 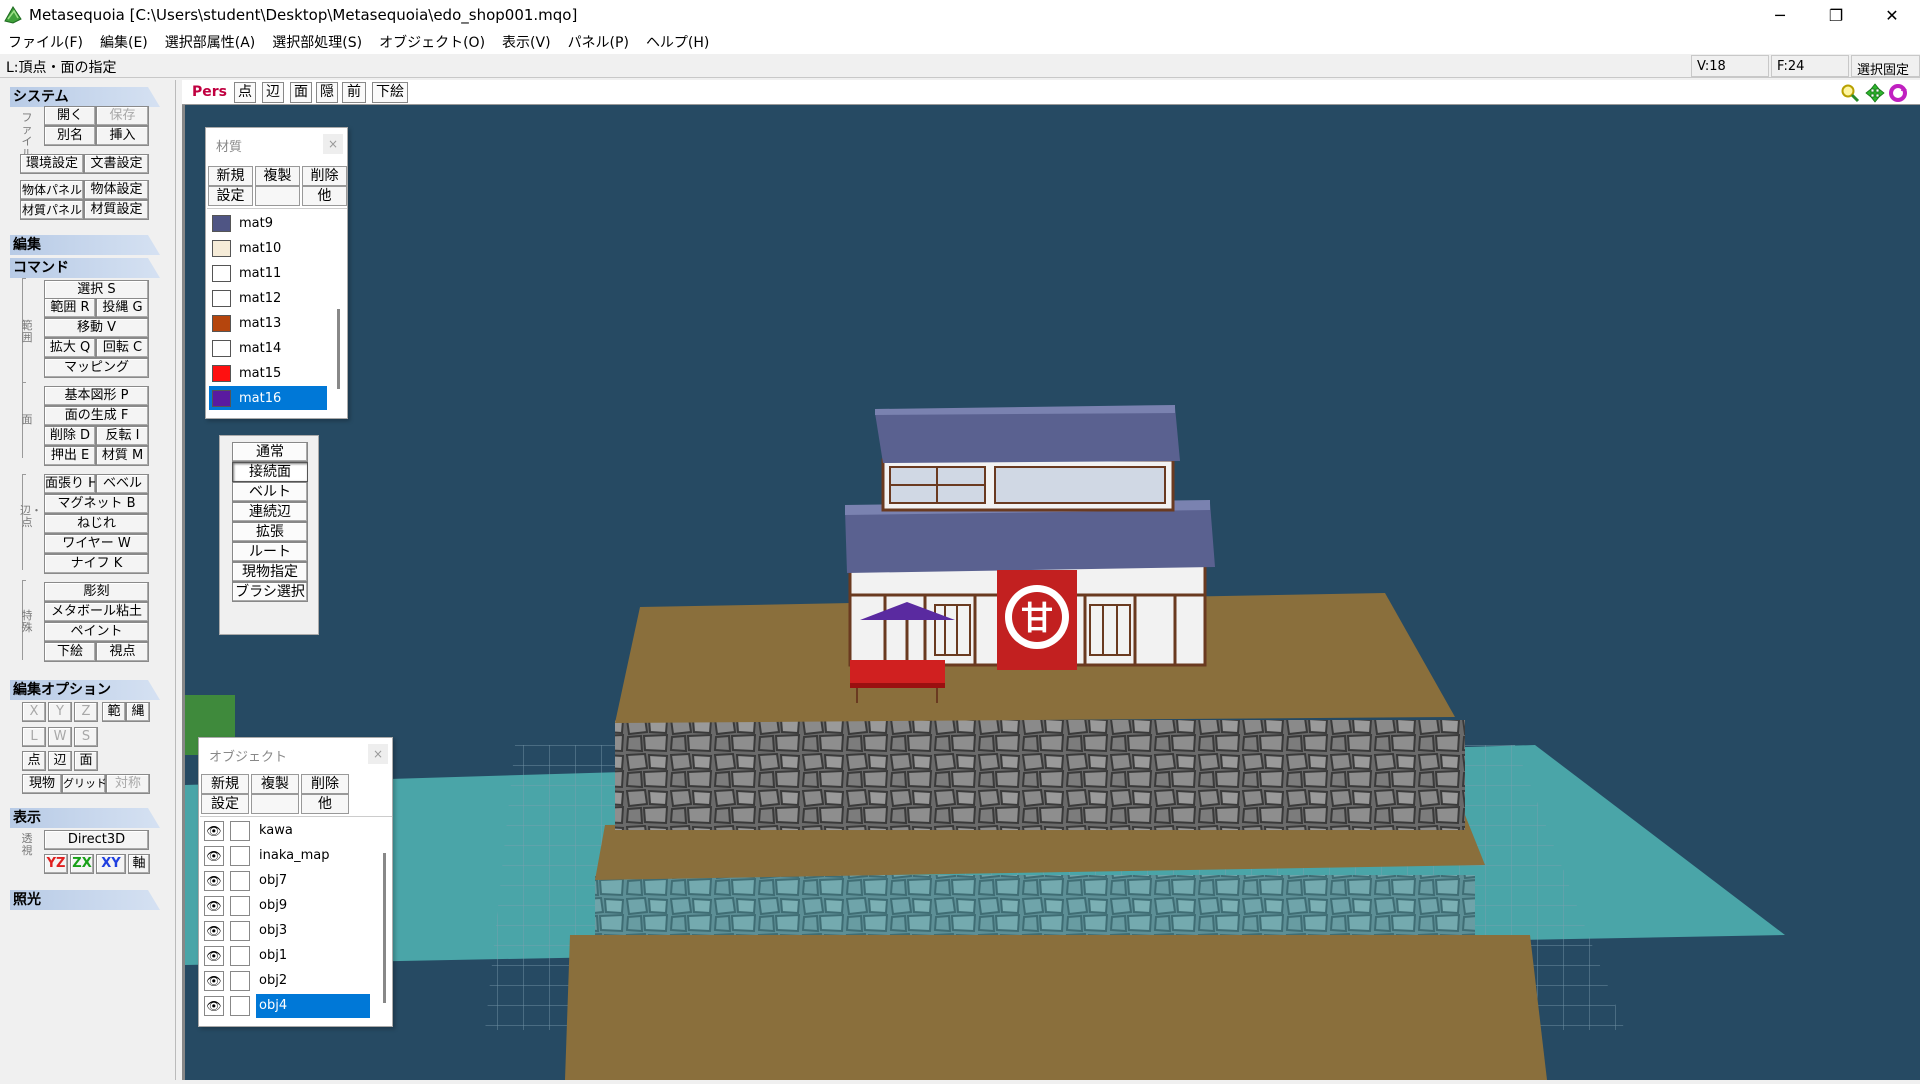 I want to click on mode-normal: 通常, so click(x=270, y=452).